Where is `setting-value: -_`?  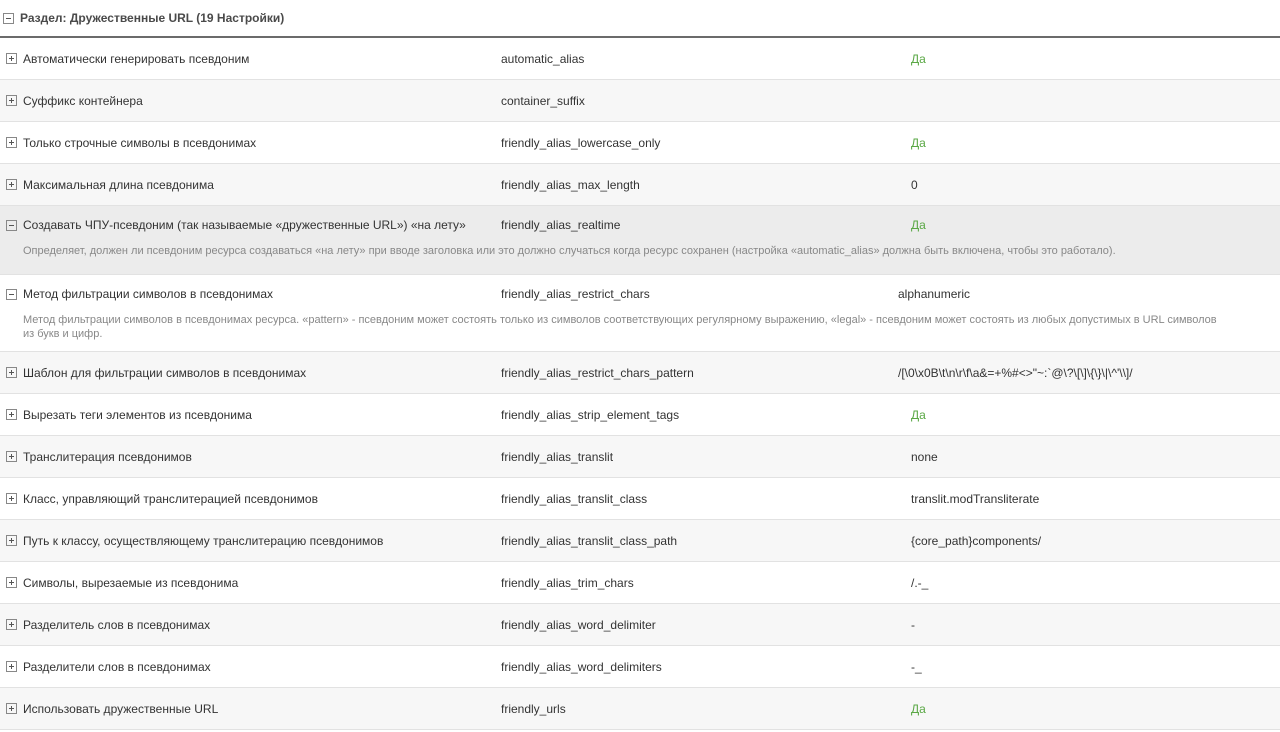
setting-value: -_ is located at coordinates (916, 667).